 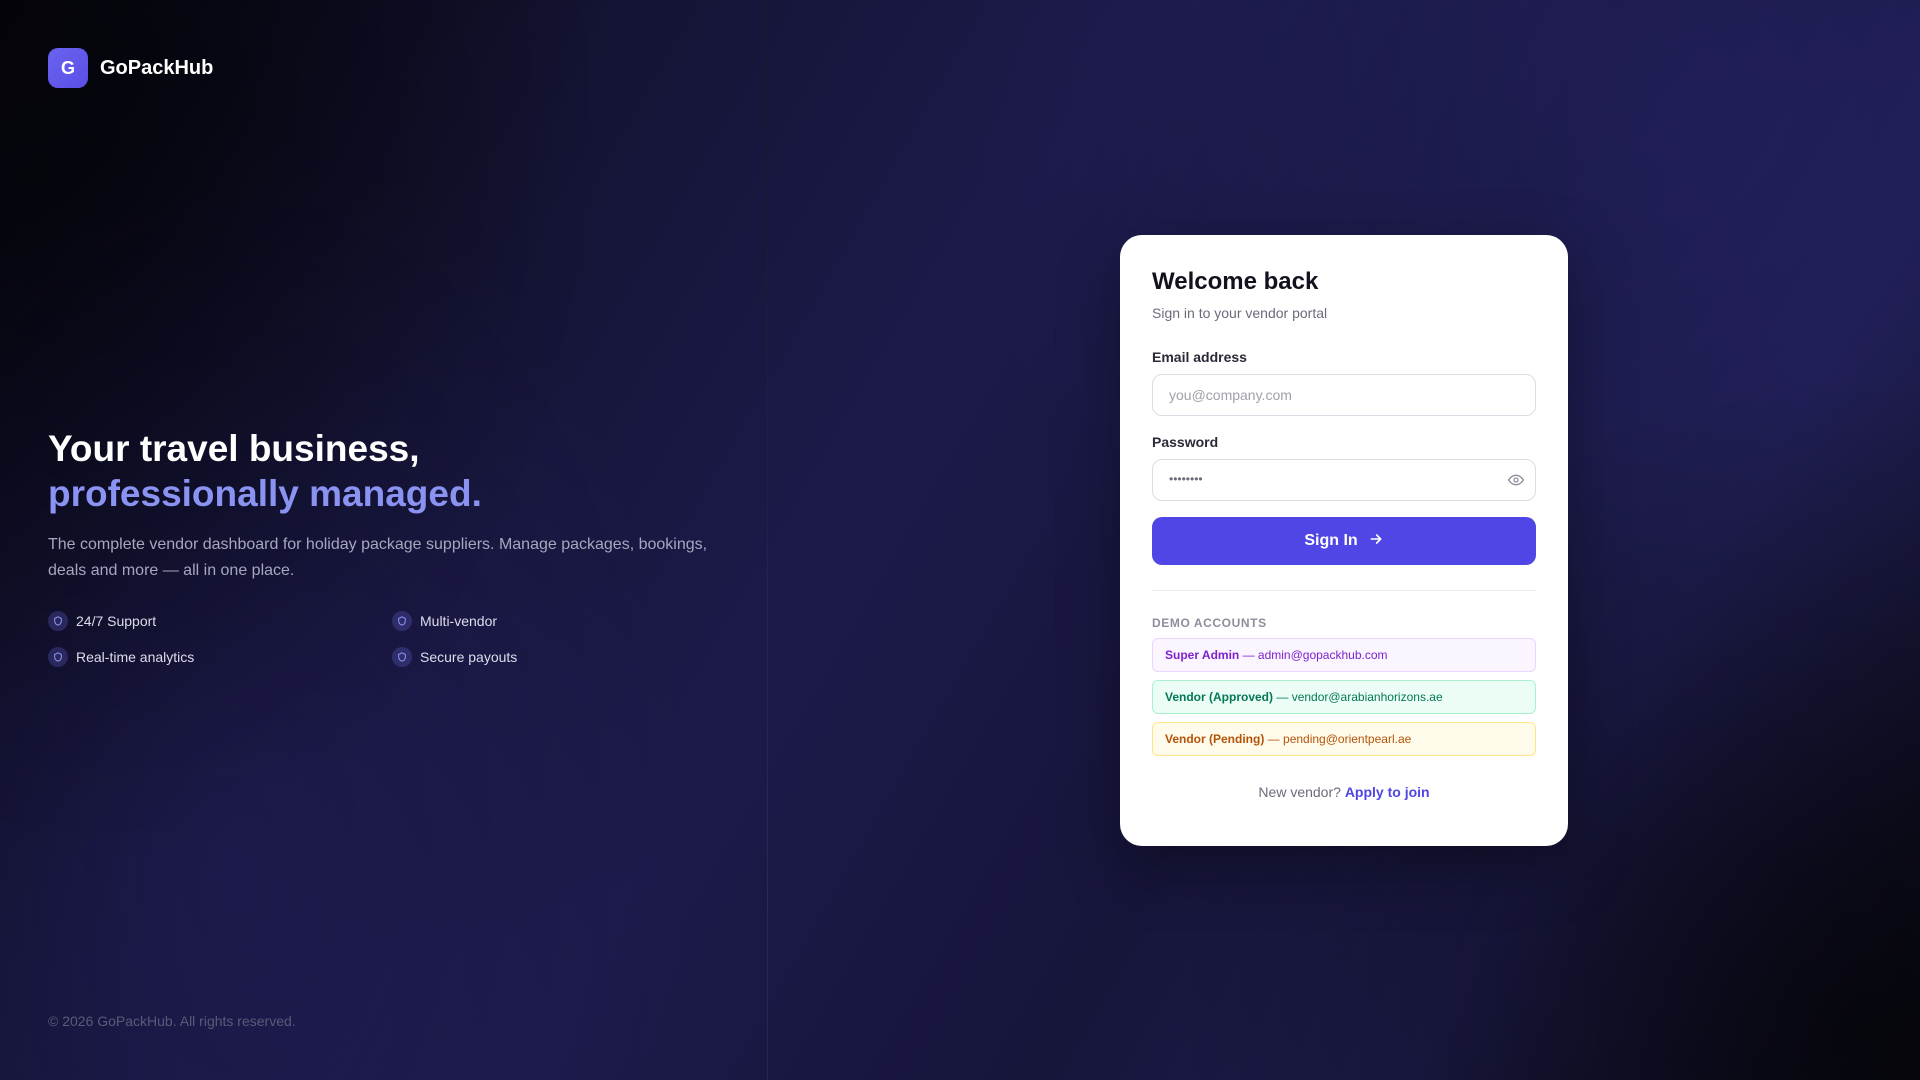 I want to click on signup-prompt-text: New vendor?, so click(x=1301, y=792).